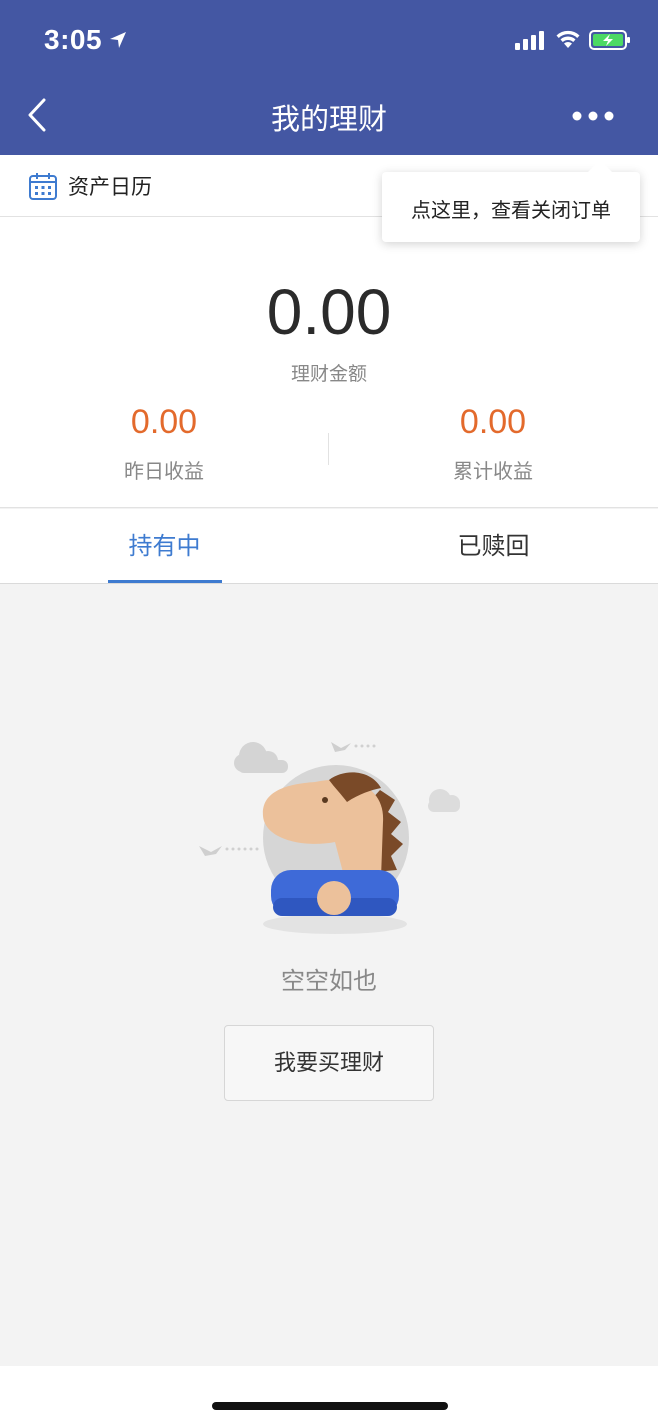 This screenshot has width=658, height=1425. I want to click on bottom-safe-area, so click(329, 1395).